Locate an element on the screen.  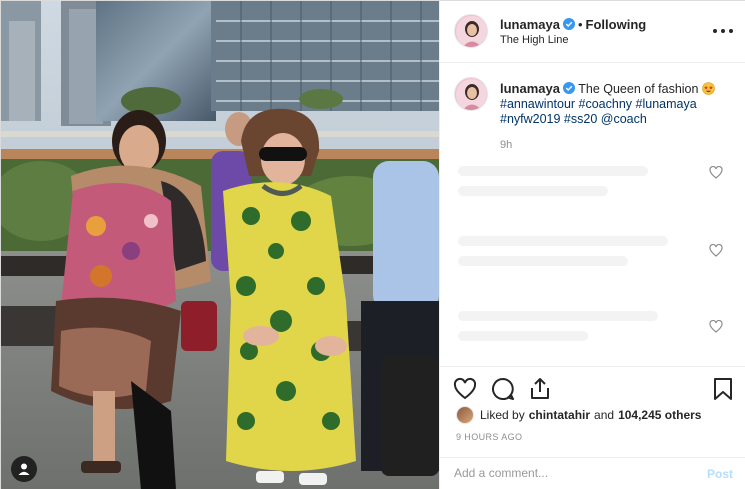
likes-count: 104,245 others is located at coordinates (659, 415).